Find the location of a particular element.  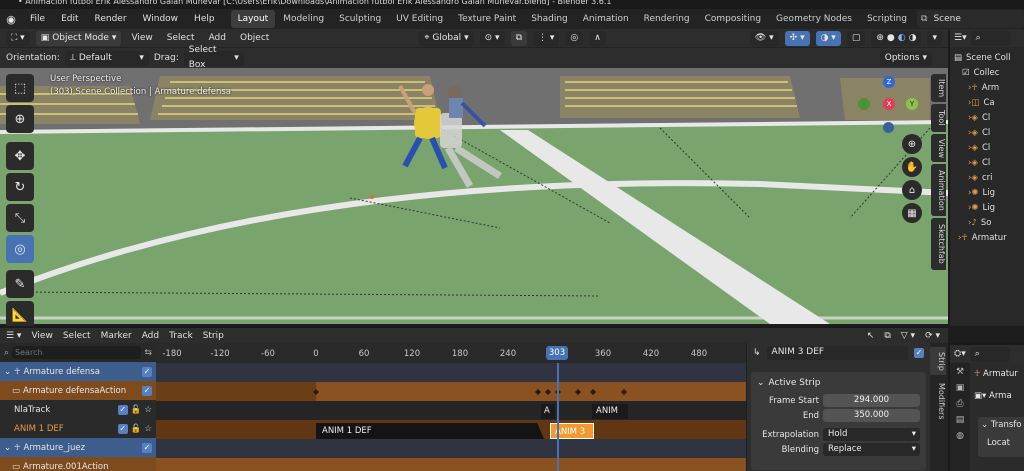

shading-modes: ⊕ ● ◐ ◑ is located at coordinates (896, 38).